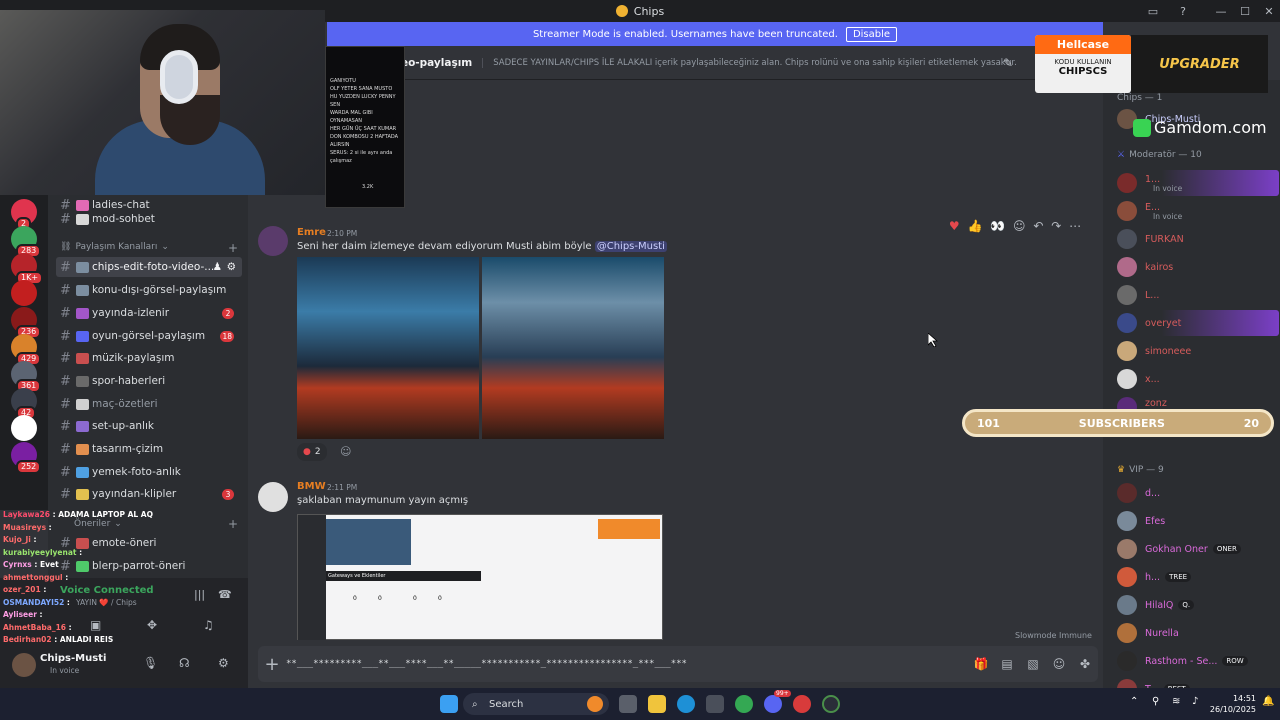  I want to click on gif-icon: ▤, so click(1007, 664).